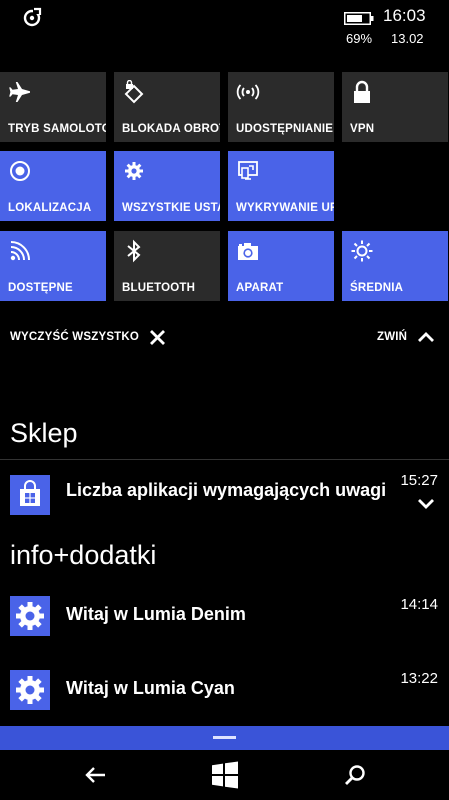  I want to click on tile-device-discovery: WYKRYWANIE URZĄDZEŃ, so click(281, 186).